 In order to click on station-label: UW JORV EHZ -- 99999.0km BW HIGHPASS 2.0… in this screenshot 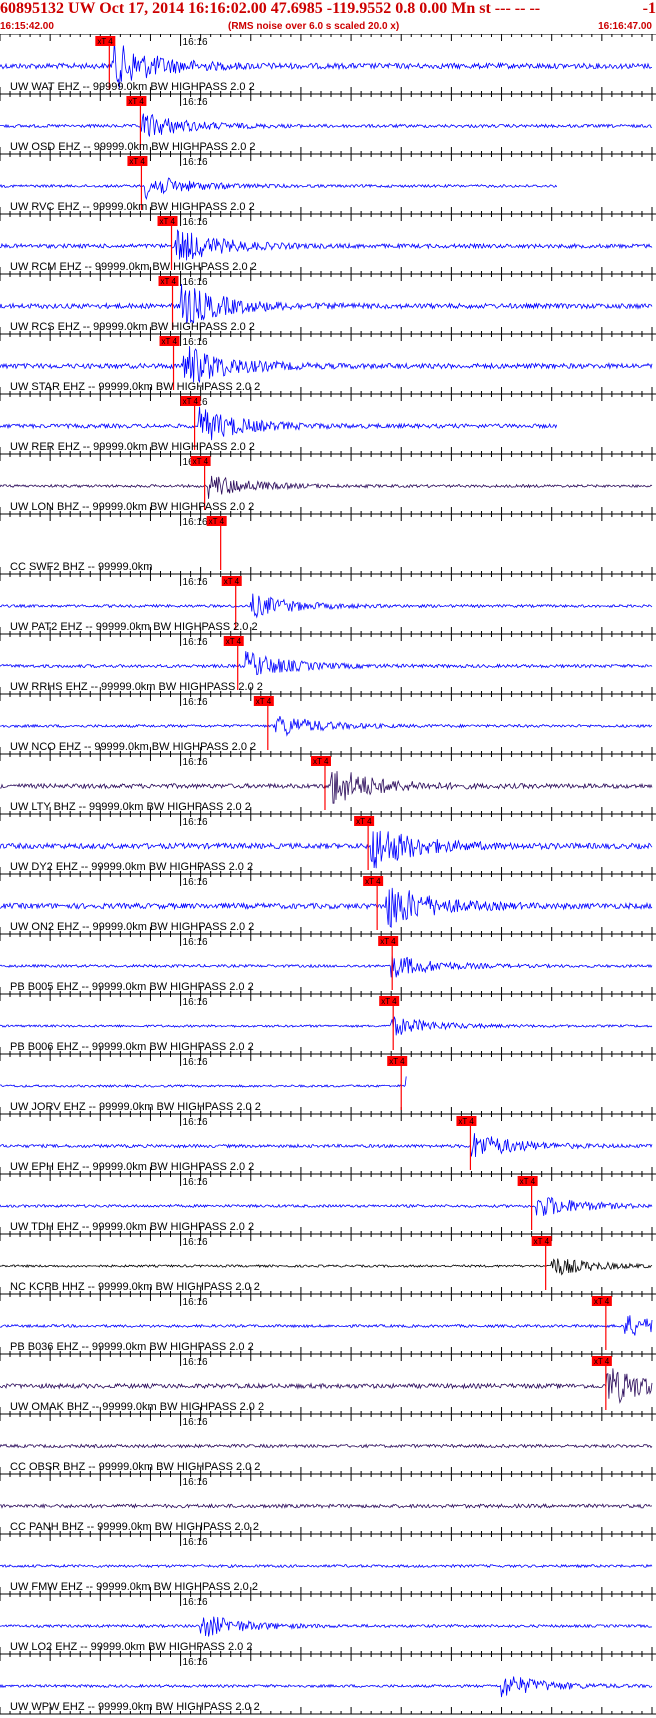, I will do `click(135, 1107)`.